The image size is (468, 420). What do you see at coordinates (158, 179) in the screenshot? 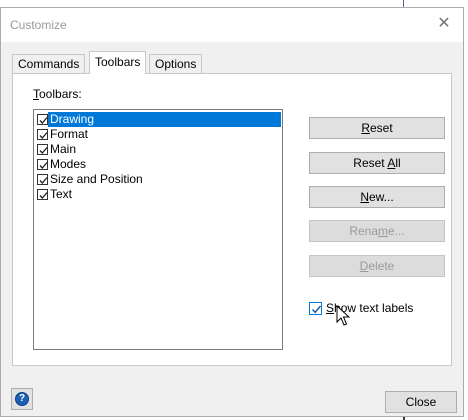
I see `list-item: Size and Position` at bounding box center [158, 179].